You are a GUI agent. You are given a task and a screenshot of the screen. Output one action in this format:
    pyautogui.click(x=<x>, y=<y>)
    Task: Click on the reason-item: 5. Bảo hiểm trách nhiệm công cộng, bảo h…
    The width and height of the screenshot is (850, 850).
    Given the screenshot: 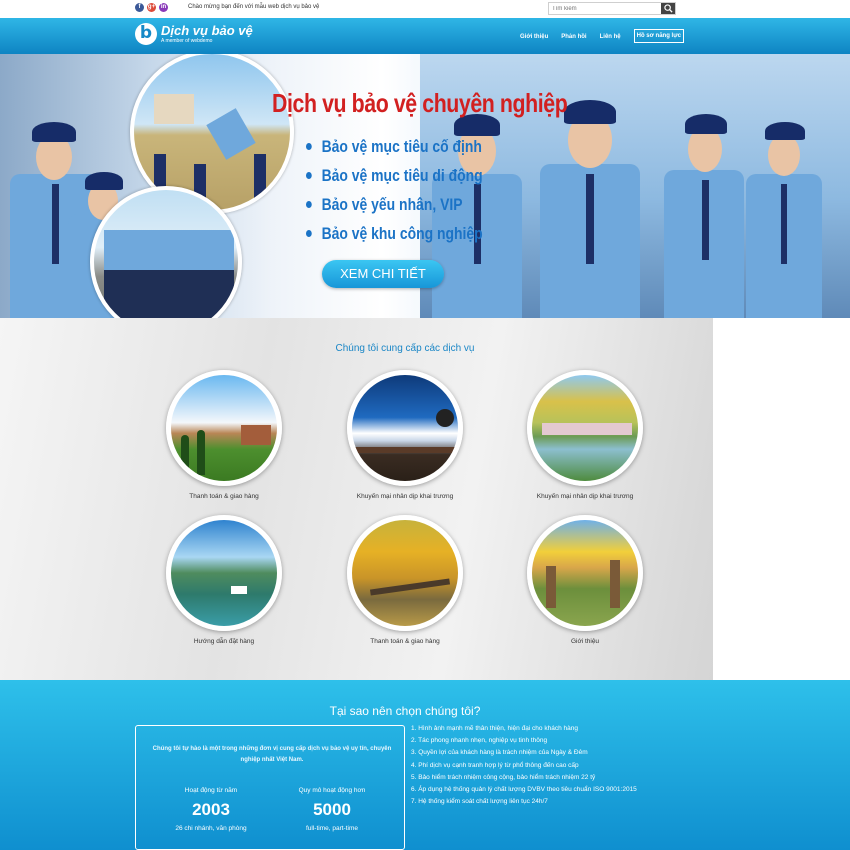 What is the action you would take?
    pyautogui.click(x=503, y=777)
    